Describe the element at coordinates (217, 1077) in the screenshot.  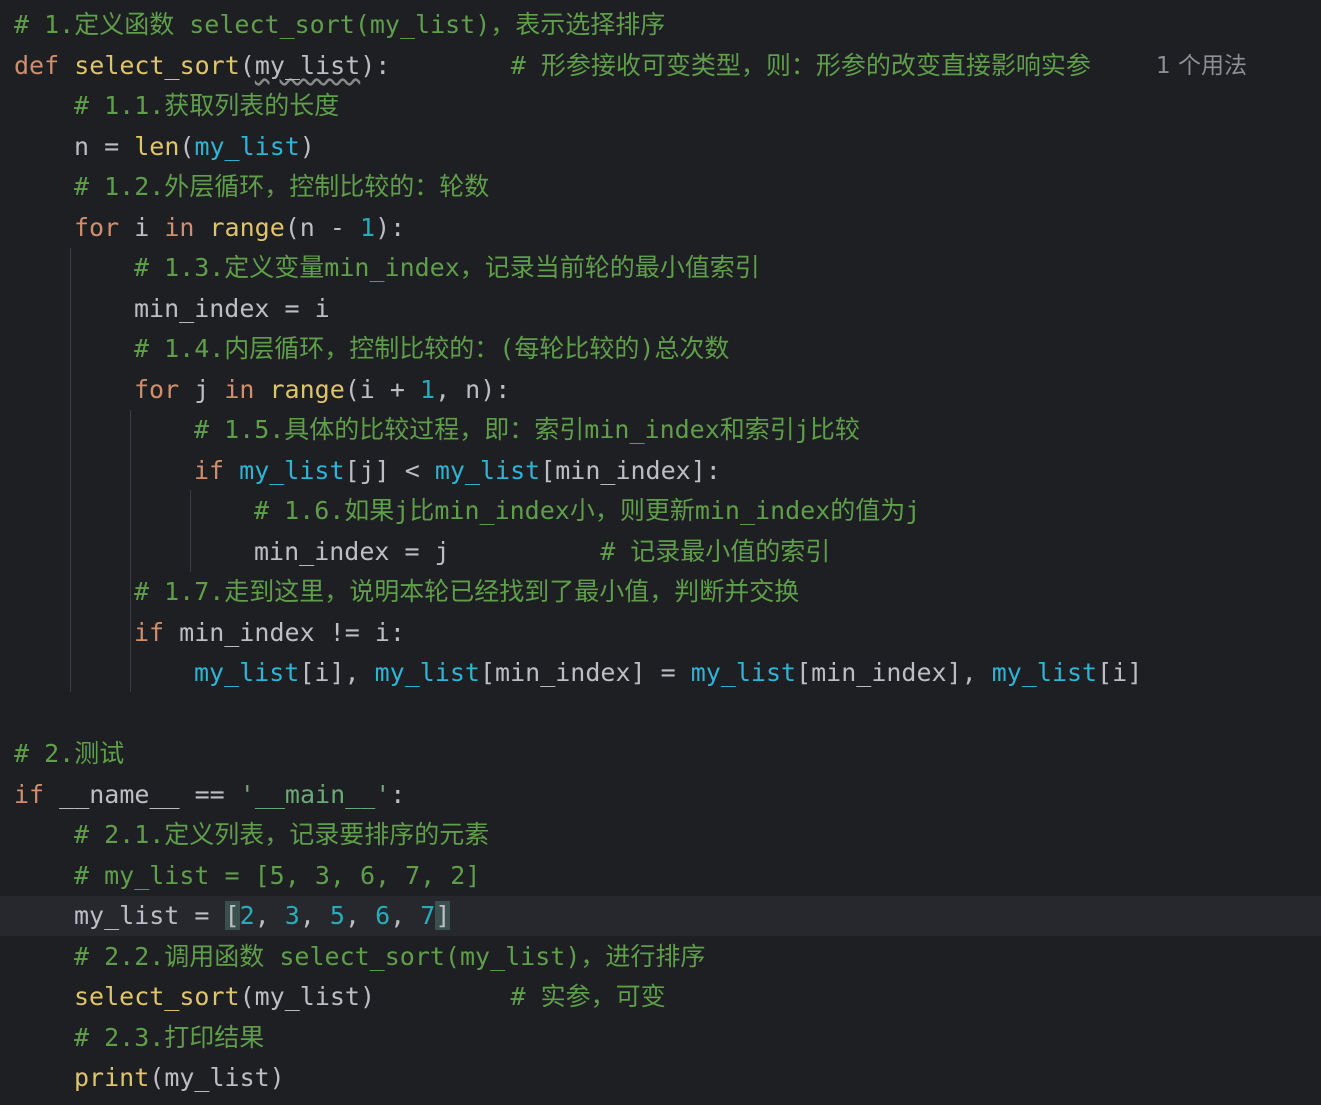
I see `code-token: (my_list)` at that location.